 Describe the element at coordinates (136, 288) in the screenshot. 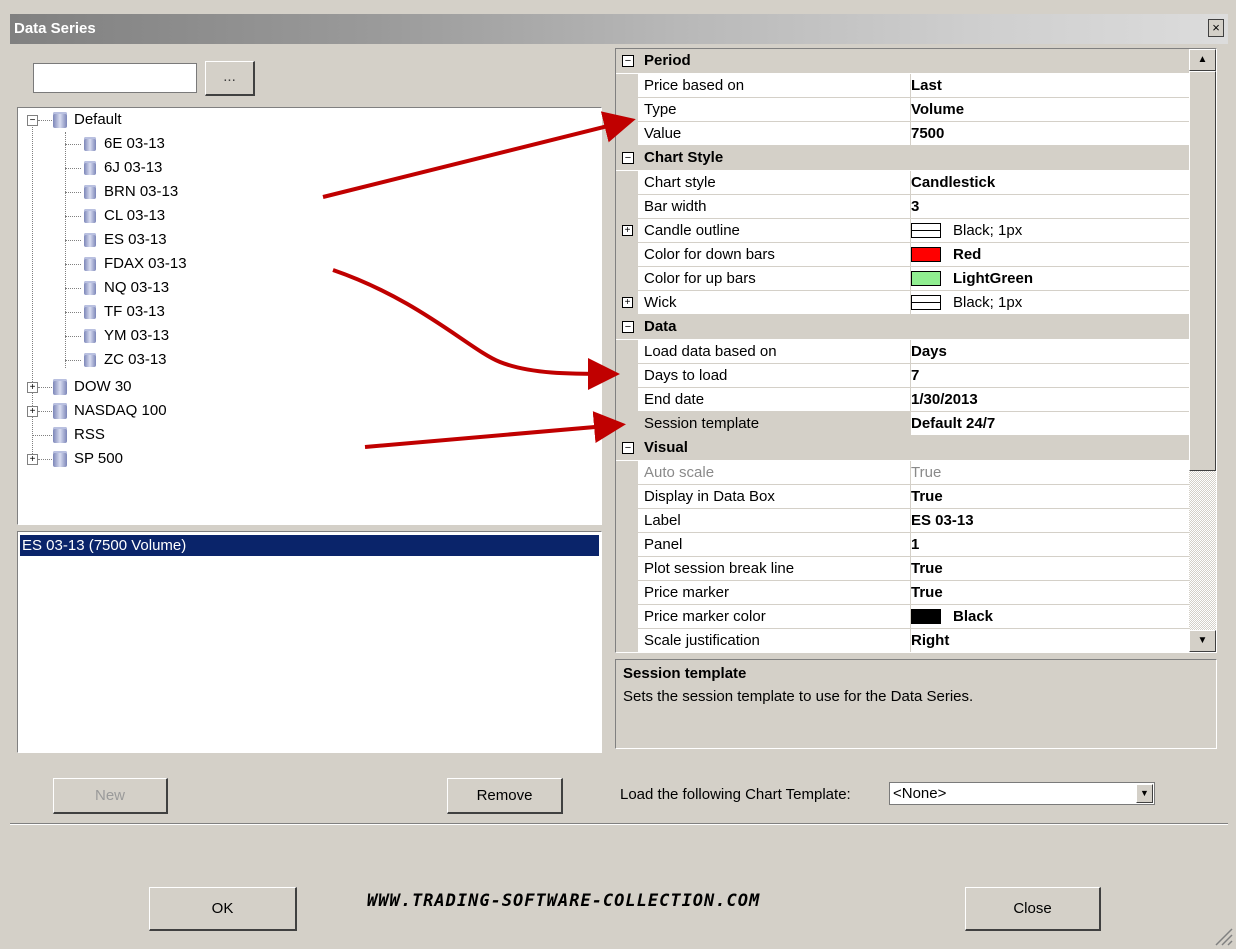

I see `tree-item: NQ 03-13` at that location.